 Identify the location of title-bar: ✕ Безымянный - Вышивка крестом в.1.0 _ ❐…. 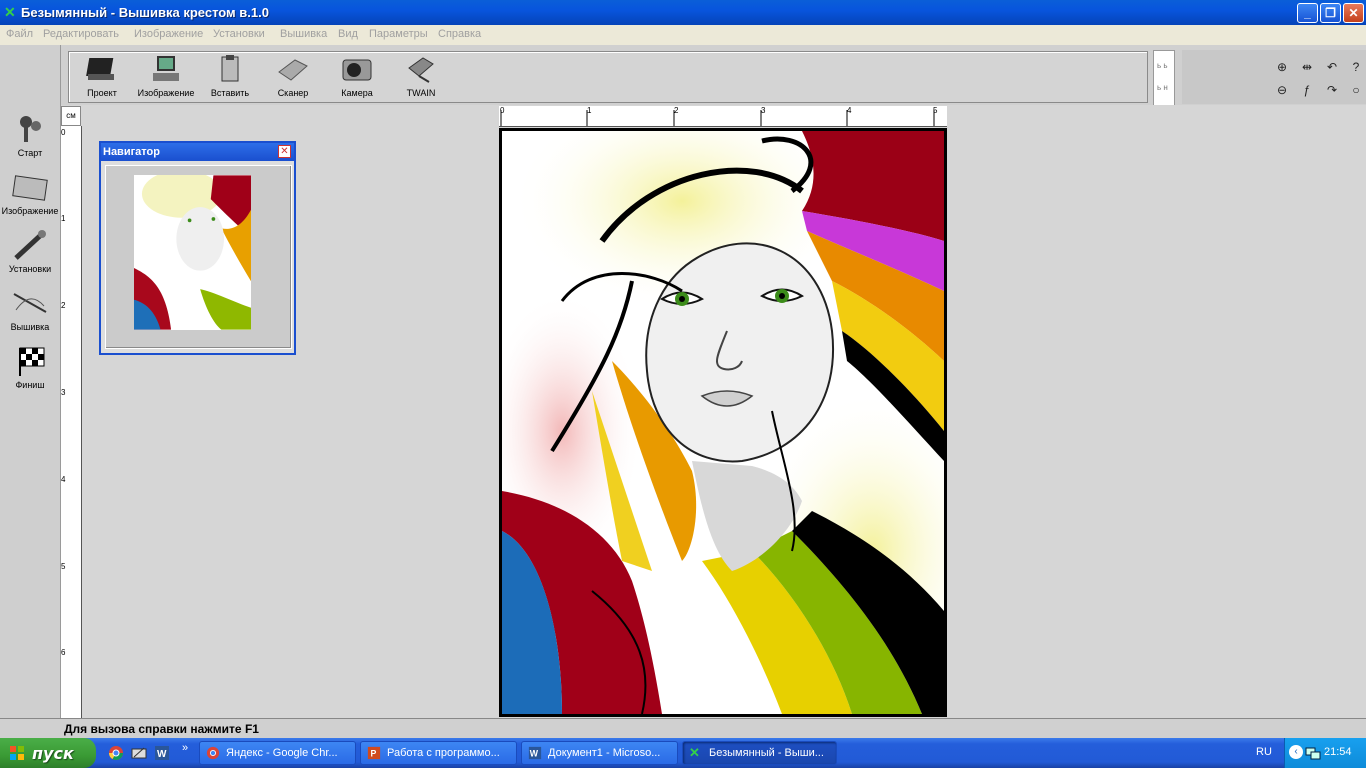
(683, 12).